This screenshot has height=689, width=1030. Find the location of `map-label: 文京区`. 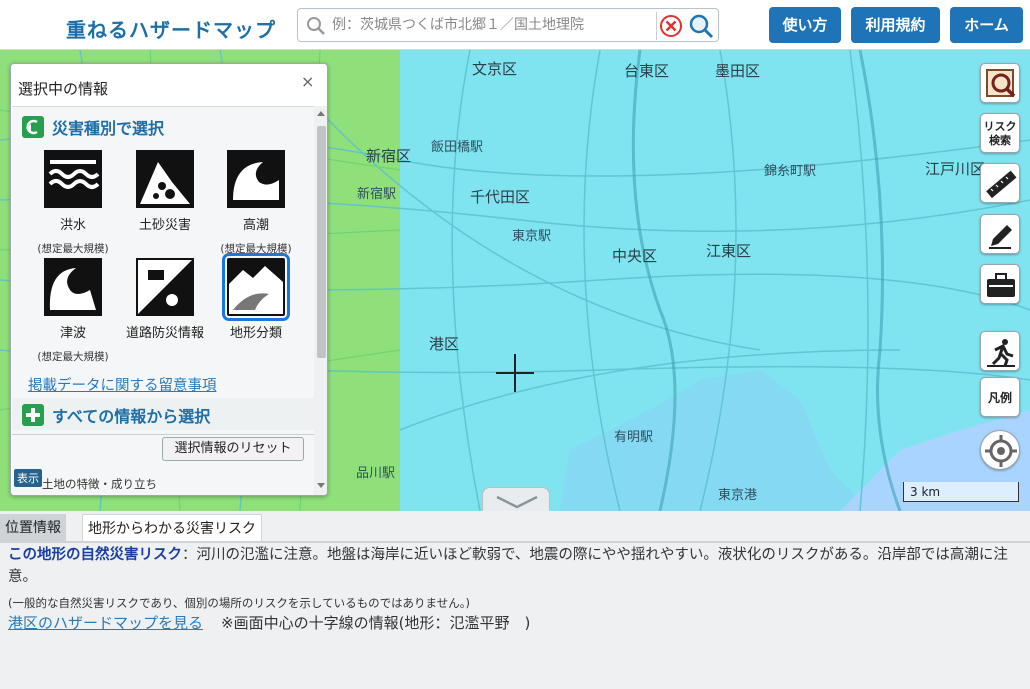

map-label: 文京区 is located at coordinates (495, 69).